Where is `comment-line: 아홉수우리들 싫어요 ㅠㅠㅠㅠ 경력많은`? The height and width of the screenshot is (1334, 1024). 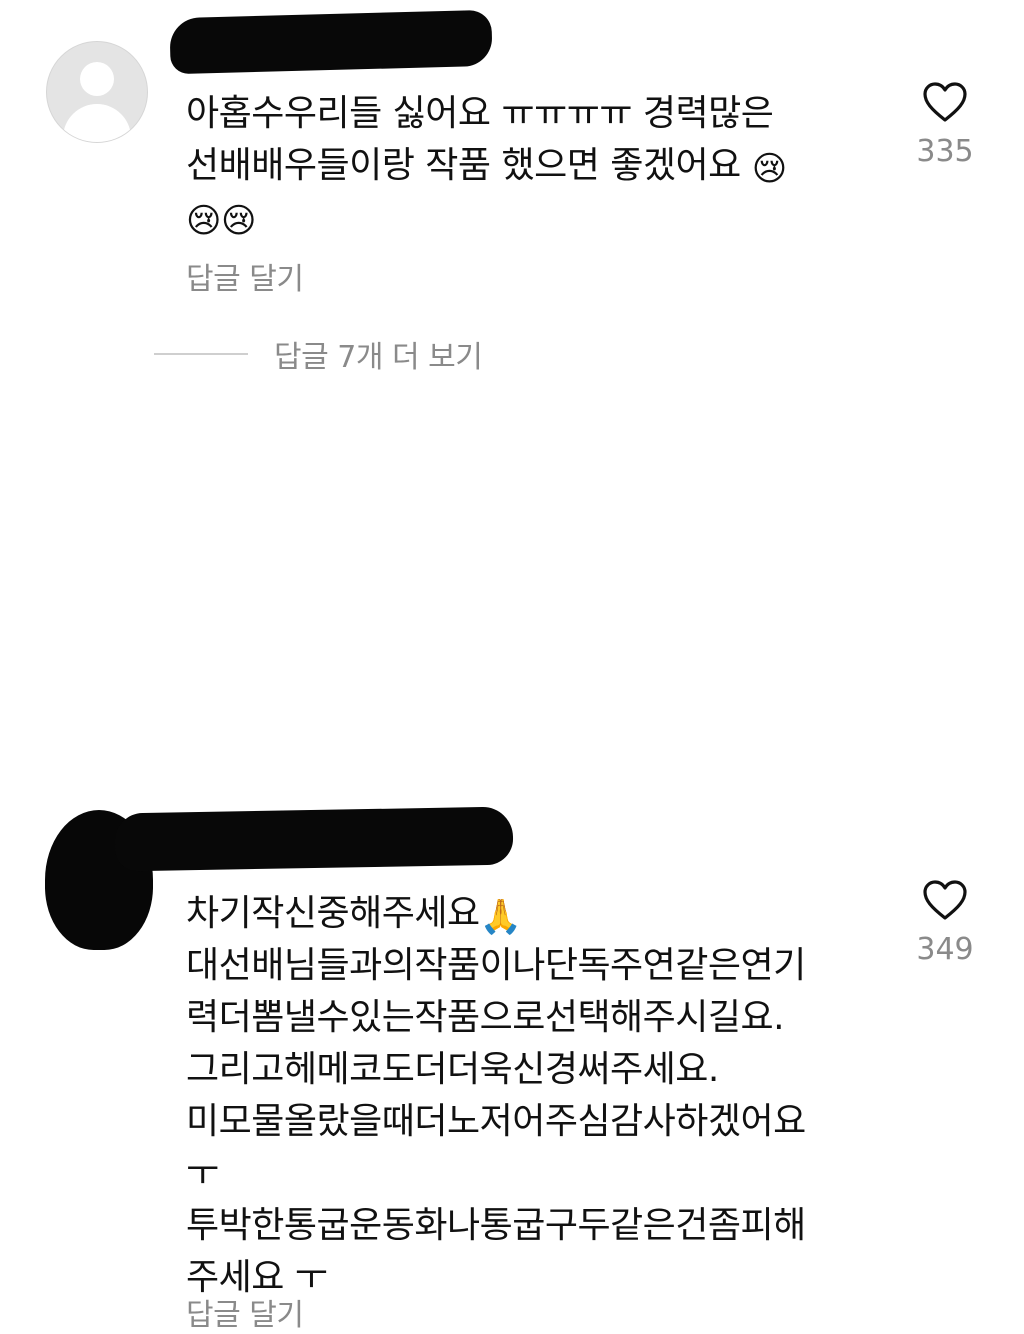
comment-line: 아홉수우리들 싫어요 ㅠㅠㅠㅠ 경력많은 is located at coordinates (480, 113).